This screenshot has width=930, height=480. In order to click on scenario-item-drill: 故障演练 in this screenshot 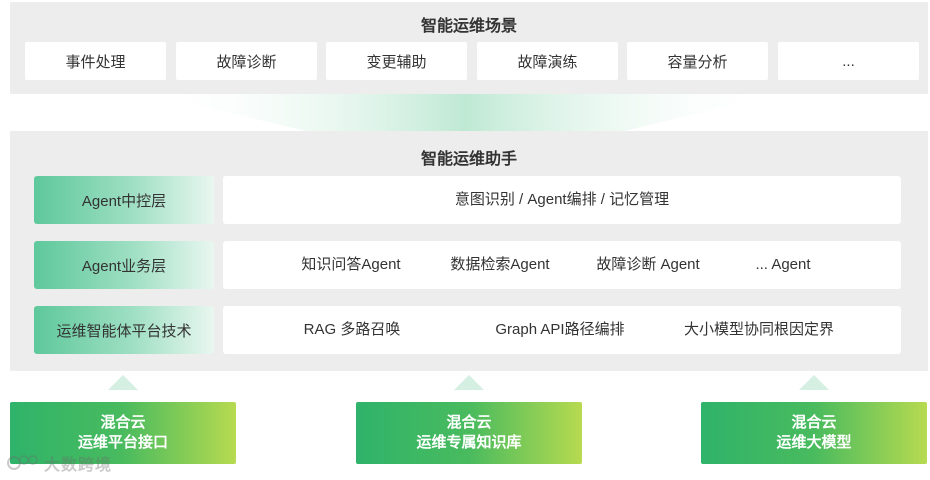, I will do `click(547, 61)`.